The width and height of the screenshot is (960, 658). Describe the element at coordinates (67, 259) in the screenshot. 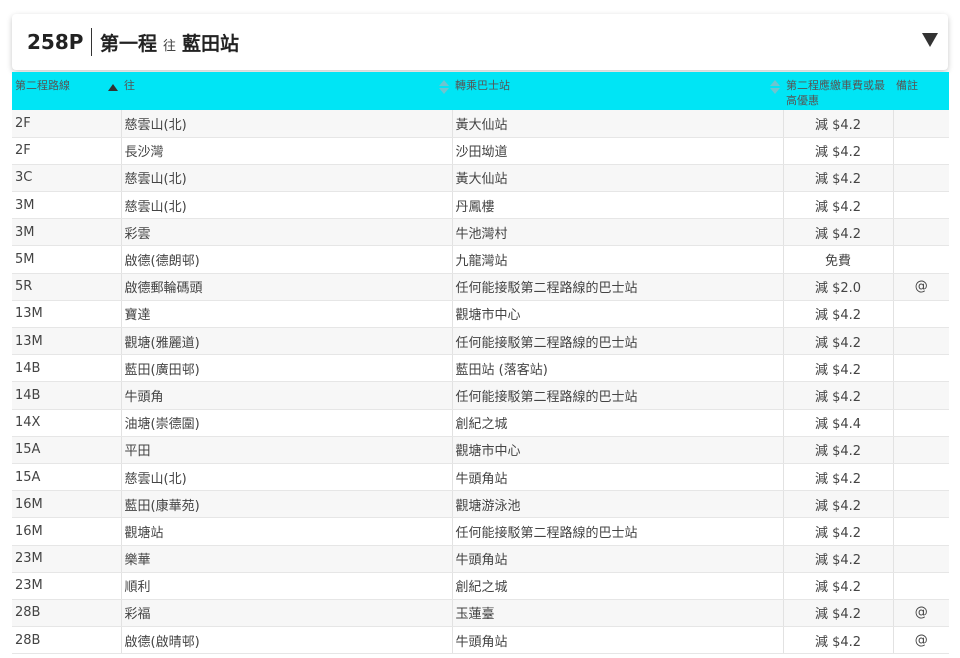

I see `cell-route: 5M` at that location.